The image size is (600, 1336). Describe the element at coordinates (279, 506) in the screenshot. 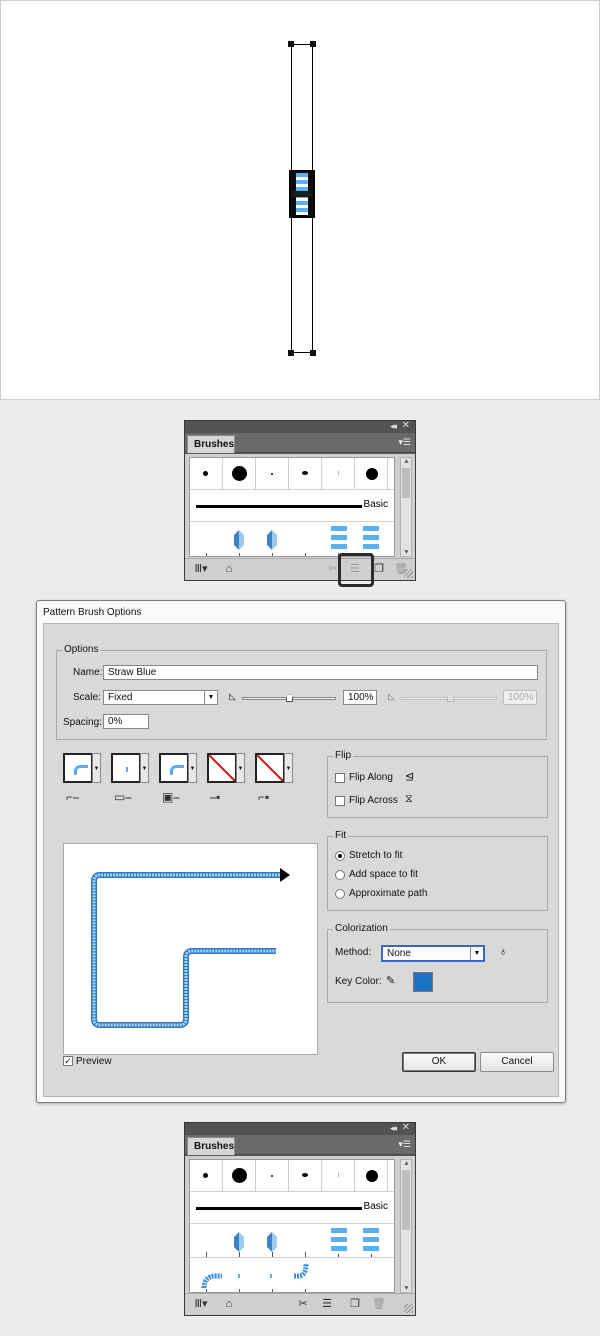

I see `basic-brush-stroke` at that location.